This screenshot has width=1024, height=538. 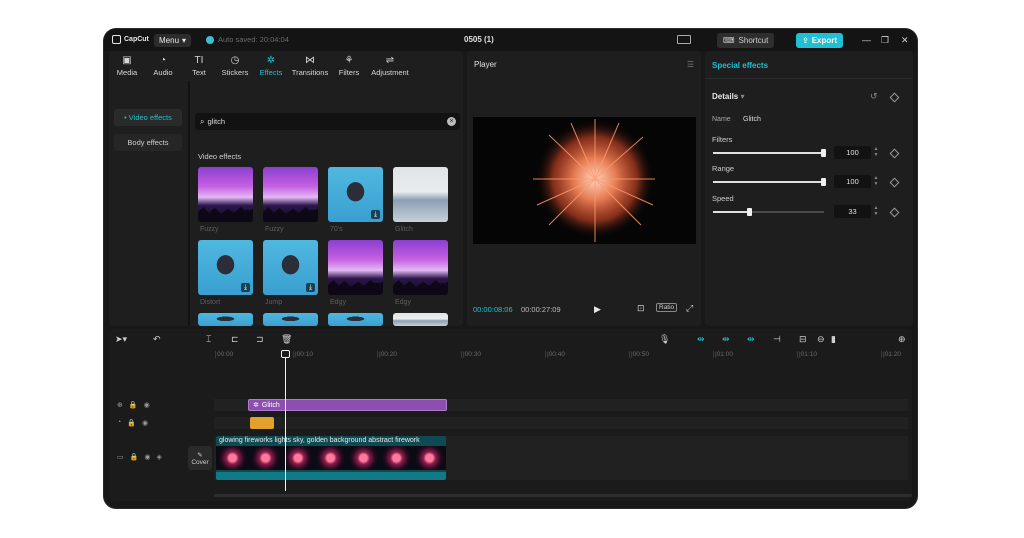 What do you see at coordinates (225, 267) in the screenshot?
I see `effect-card-distort: ⤓` at bounding box center [225, 267].